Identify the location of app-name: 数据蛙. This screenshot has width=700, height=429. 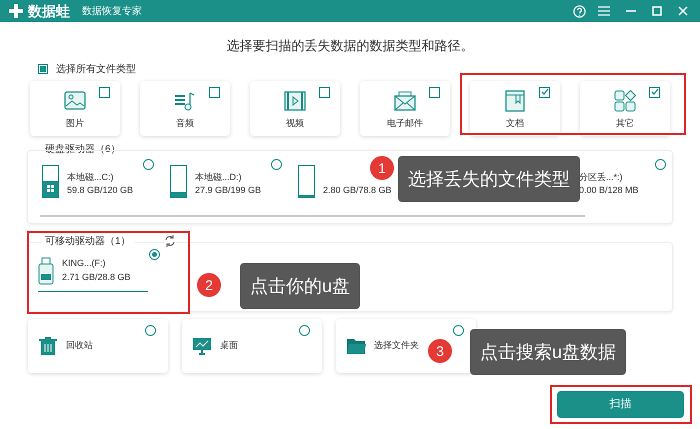
(49, 11).